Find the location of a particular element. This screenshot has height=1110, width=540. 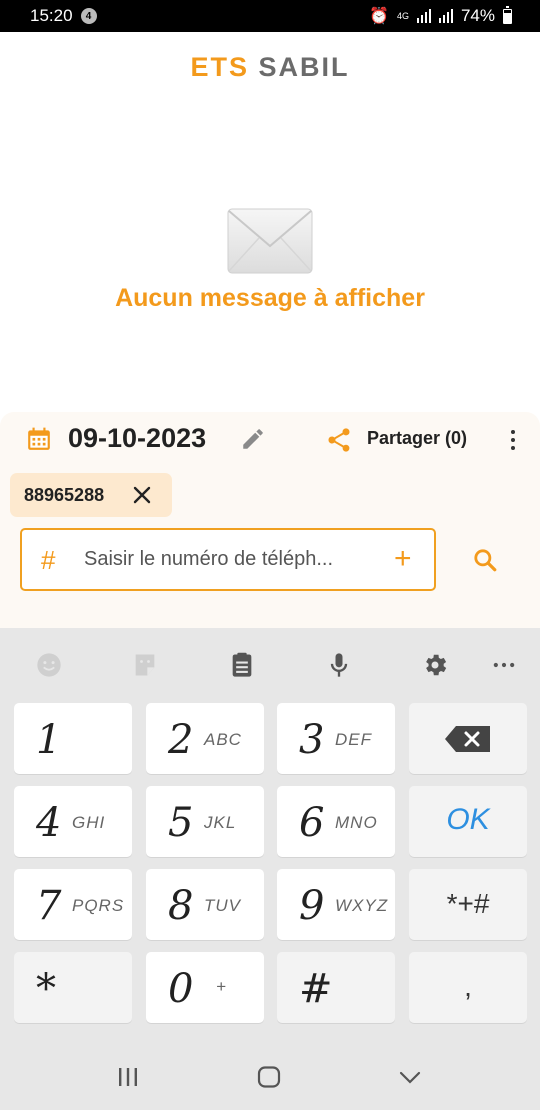

app-title-part2: SABIL is located at coordinates (304, 67).